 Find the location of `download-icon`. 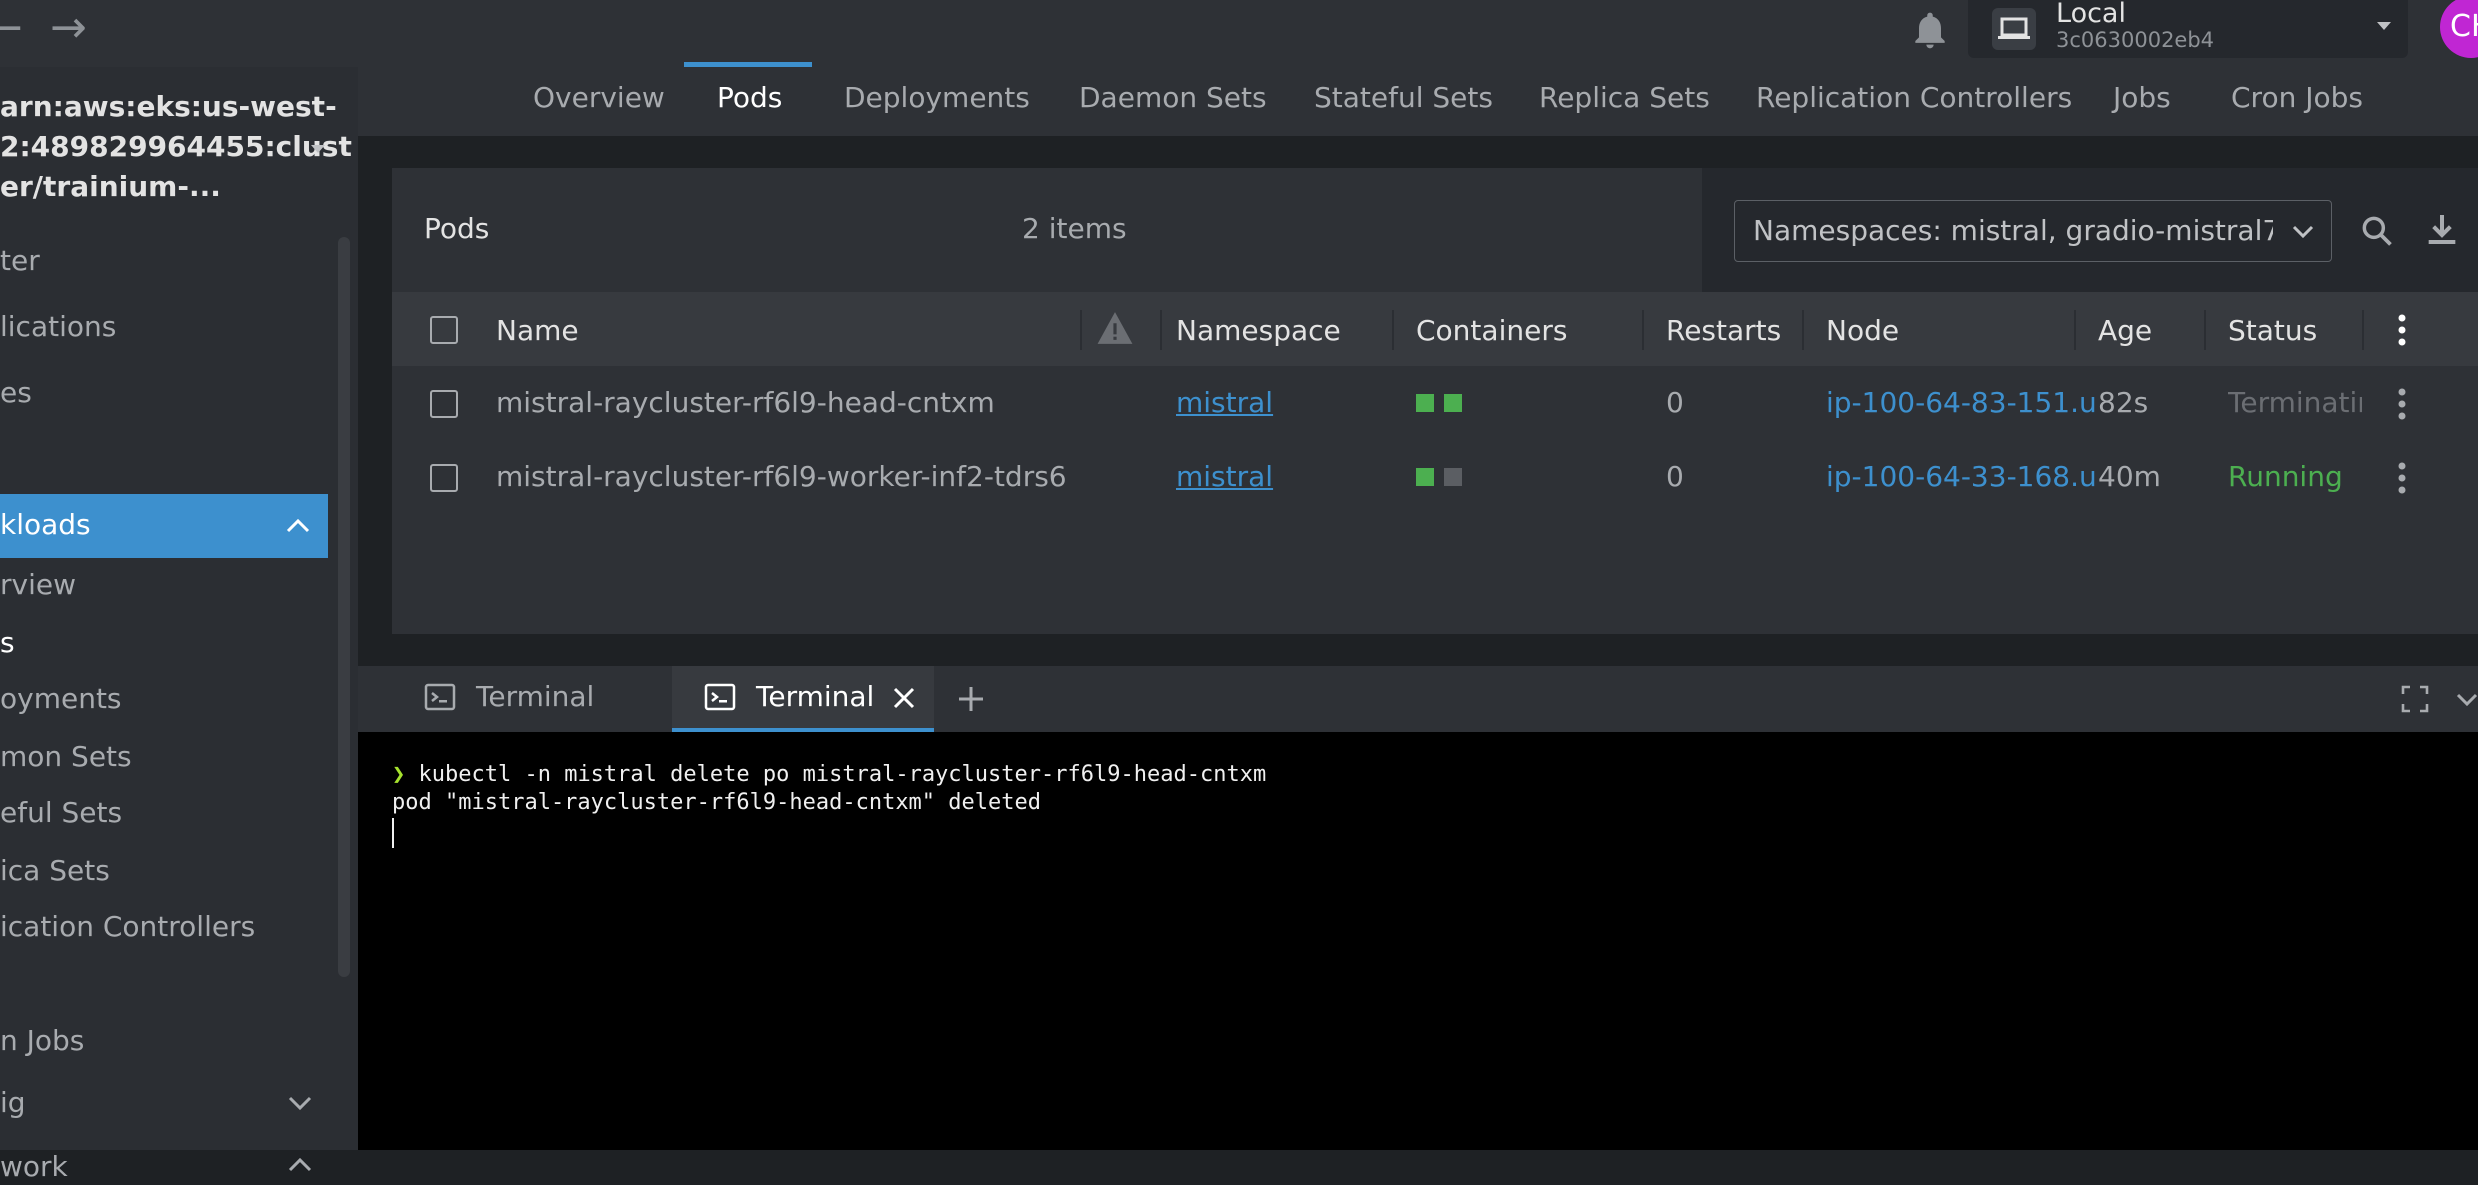

download-icon is located at coordinates (2442, 232).